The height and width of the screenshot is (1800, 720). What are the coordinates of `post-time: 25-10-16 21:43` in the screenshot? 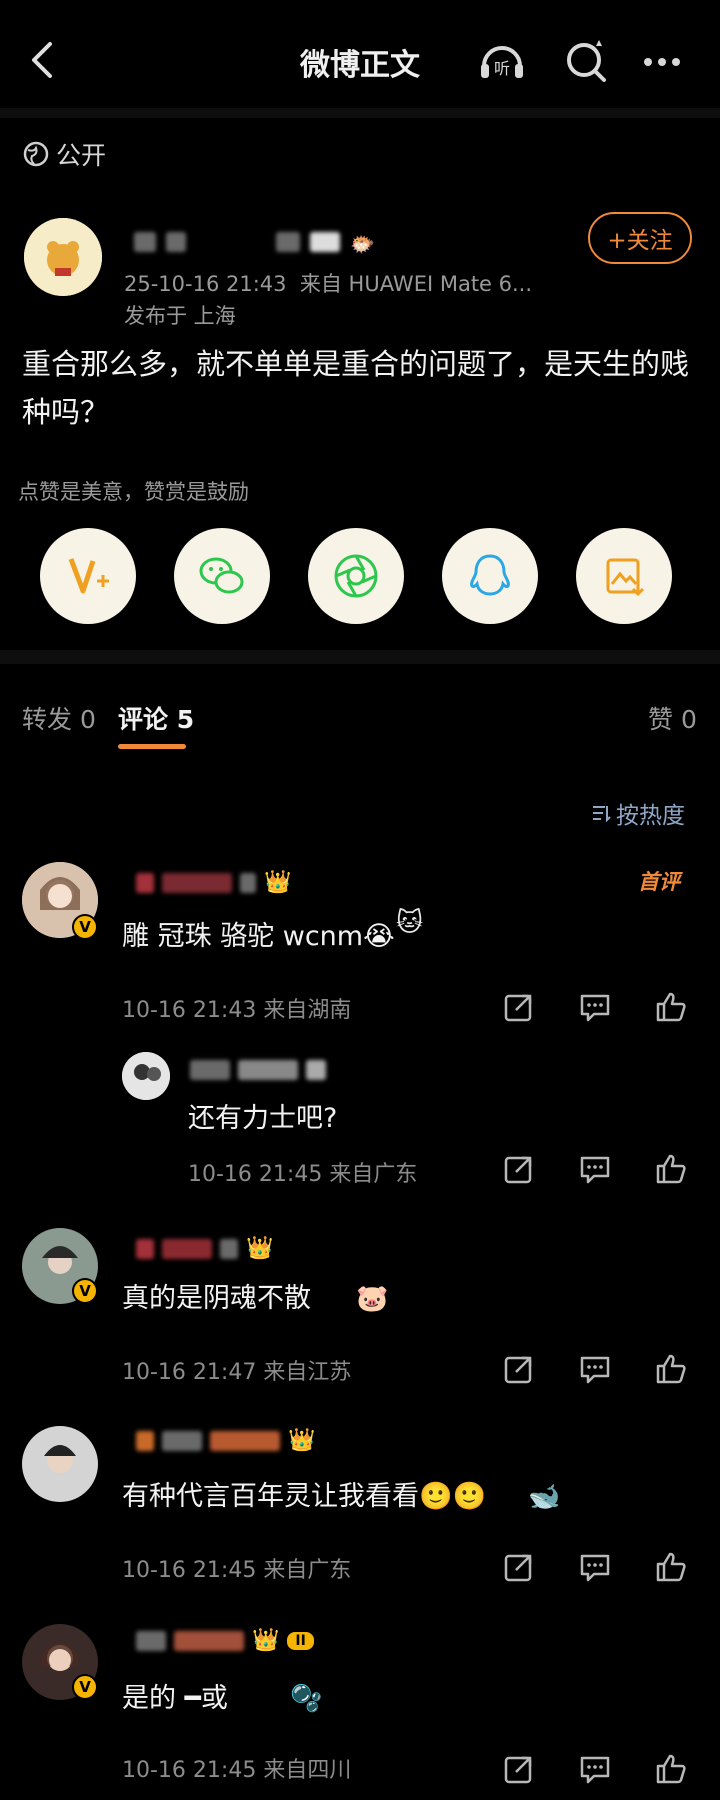 It's located at (205, 284).